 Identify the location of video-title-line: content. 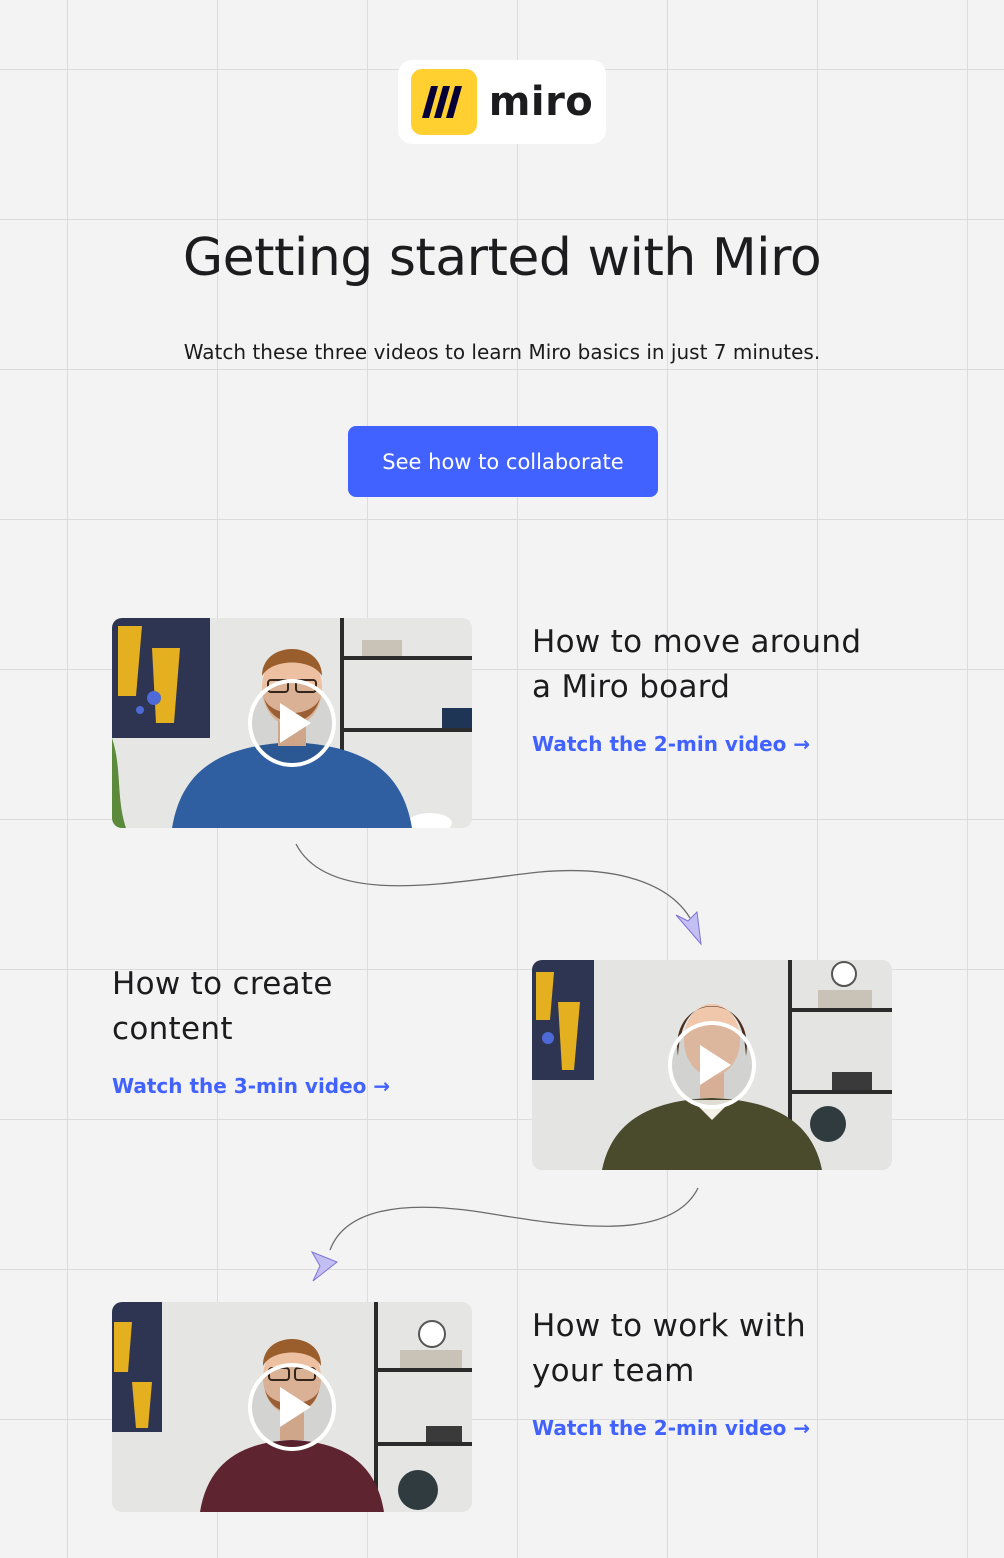
(172, 1029).